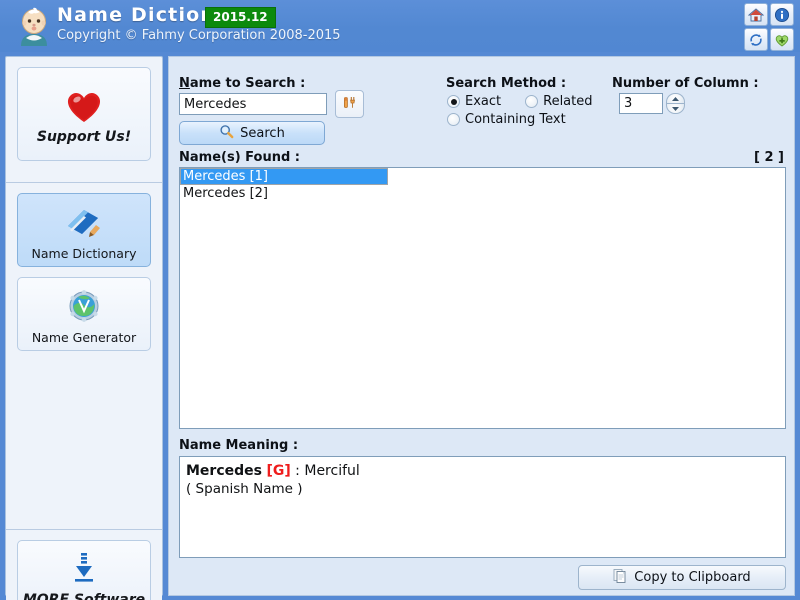 The image size is (800, 600). What do you see at coordinates (199, 35) in the screenshot?
I see `copyright-text: Copyright © Fahmy Corporation 2008-2015` at bounding box center [199, 35].